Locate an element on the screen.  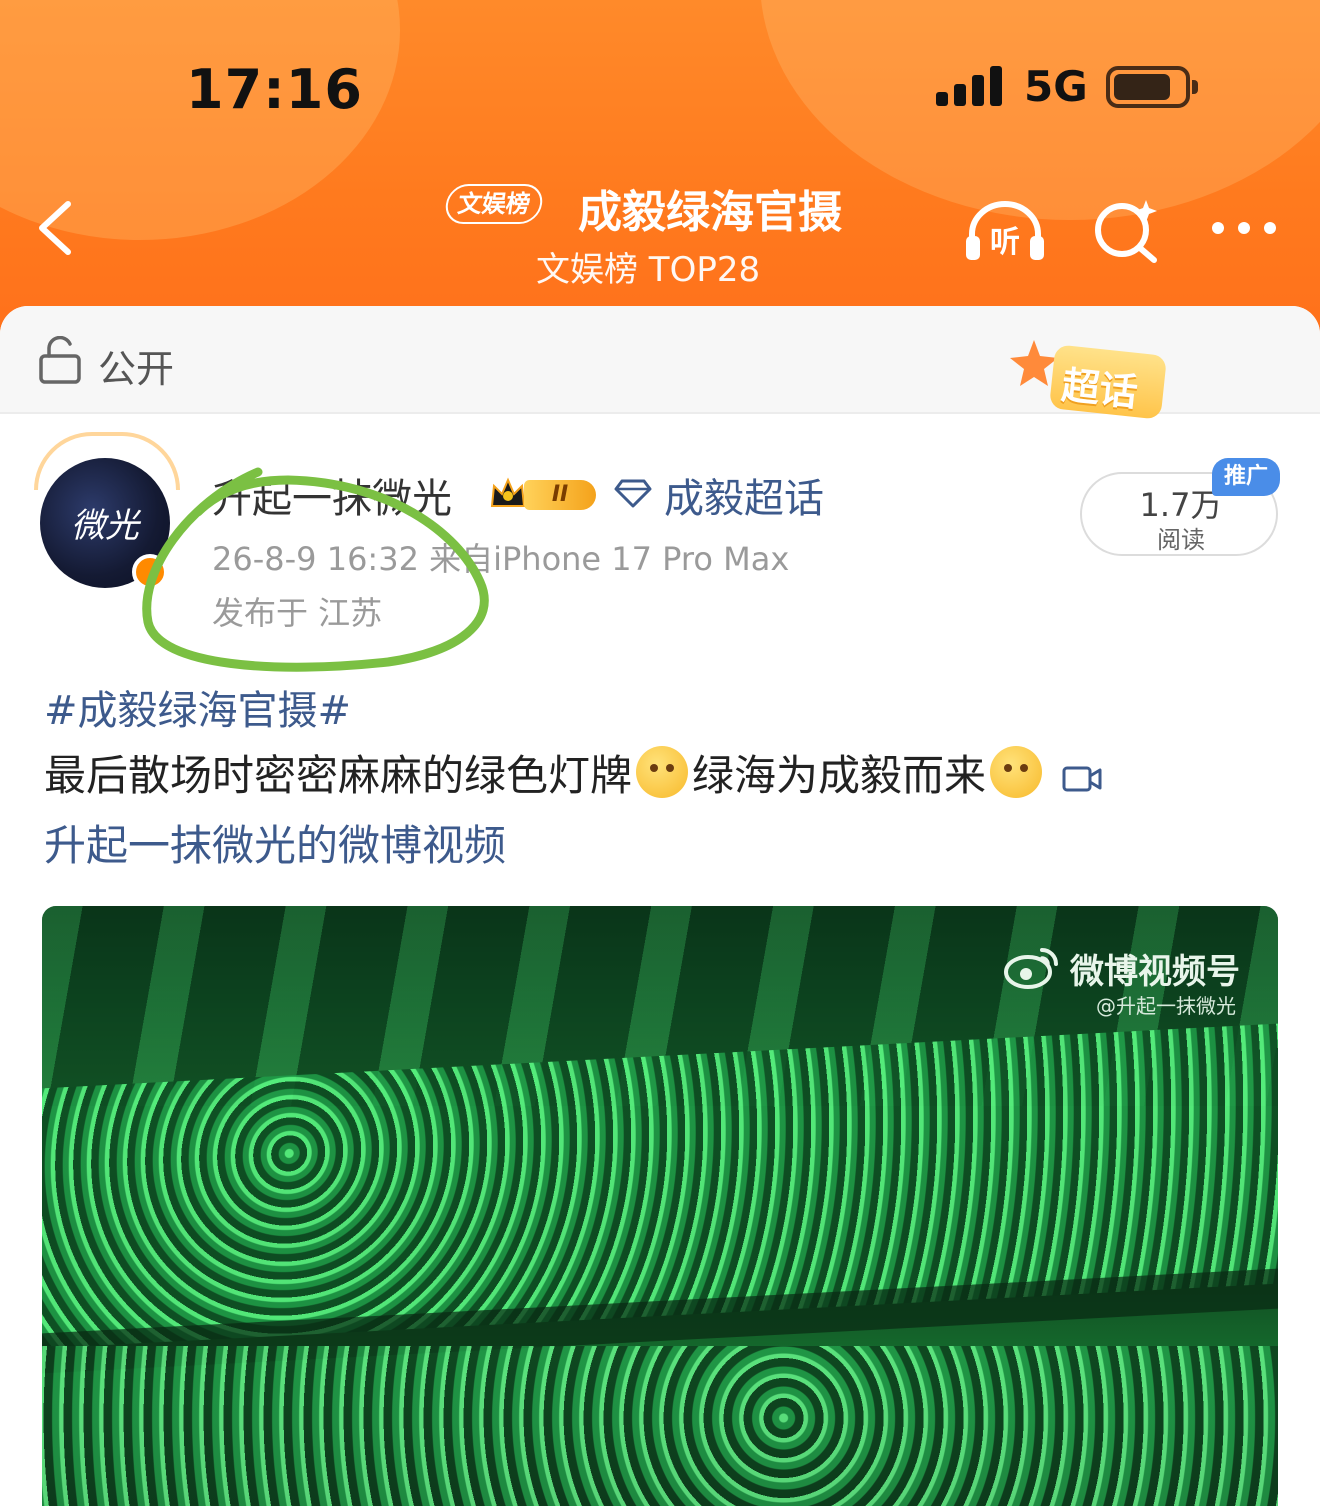
member-level-badge: II is located at coordinates (545, 494).